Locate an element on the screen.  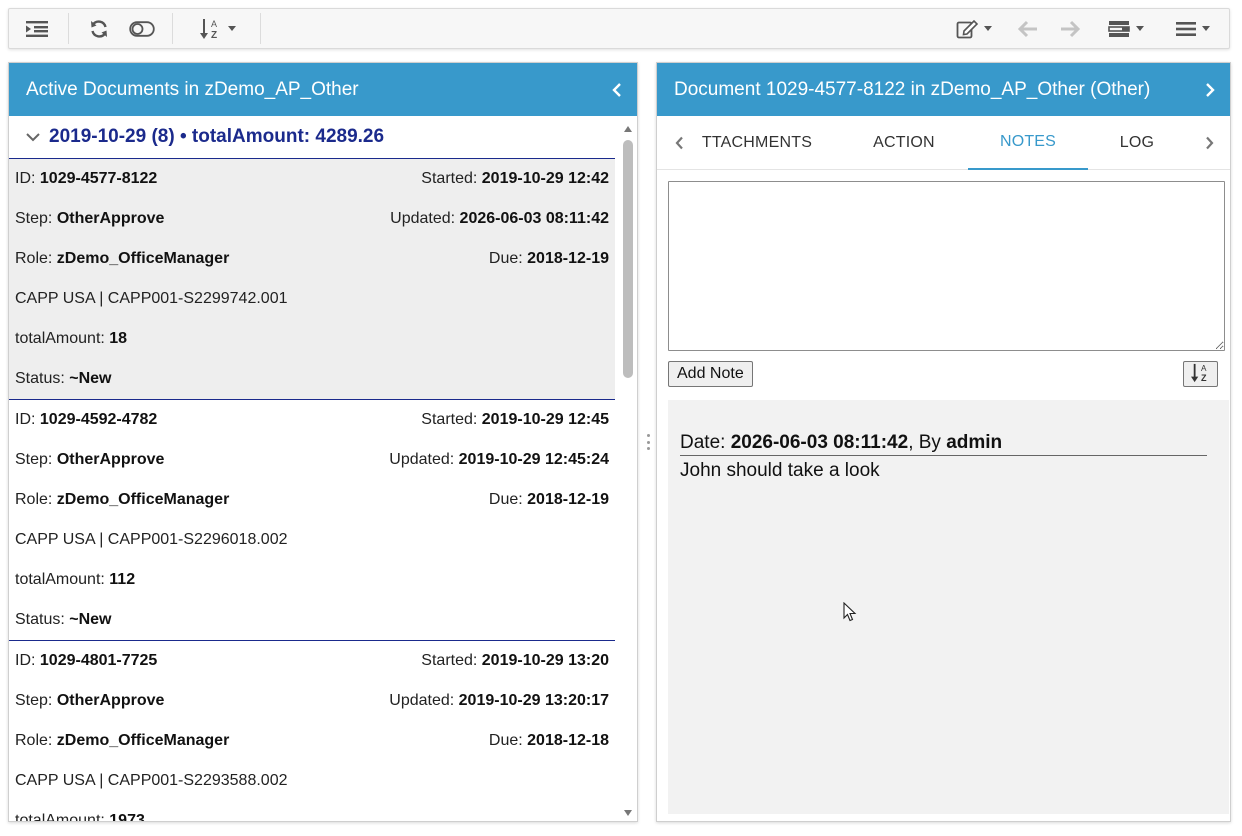
tab-action: ACTION is located at coordinates (904, 143).